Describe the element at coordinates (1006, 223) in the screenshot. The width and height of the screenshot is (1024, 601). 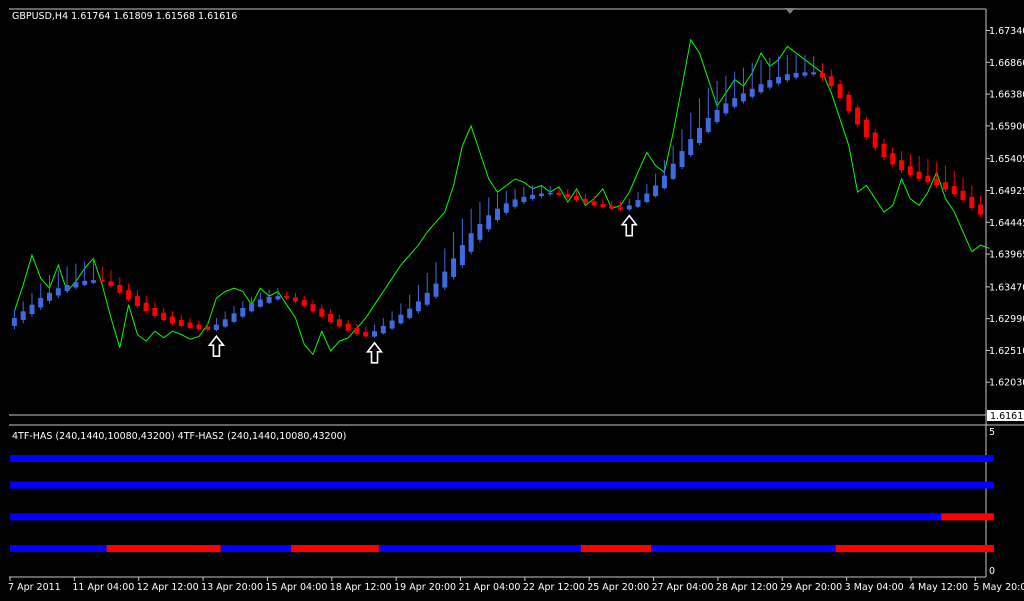
I see `price-tick-label: 1.64445` at that location.